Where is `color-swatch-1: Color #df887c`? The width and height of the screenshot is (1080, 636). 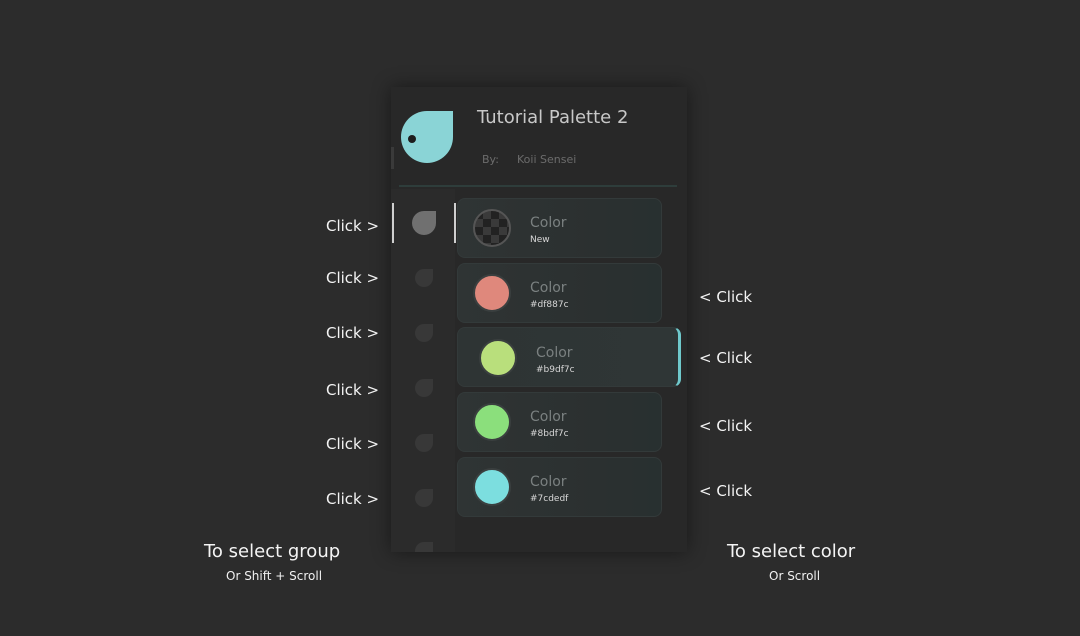 color-swatch-1: Color #df887c is located at coordinates (559, 293).